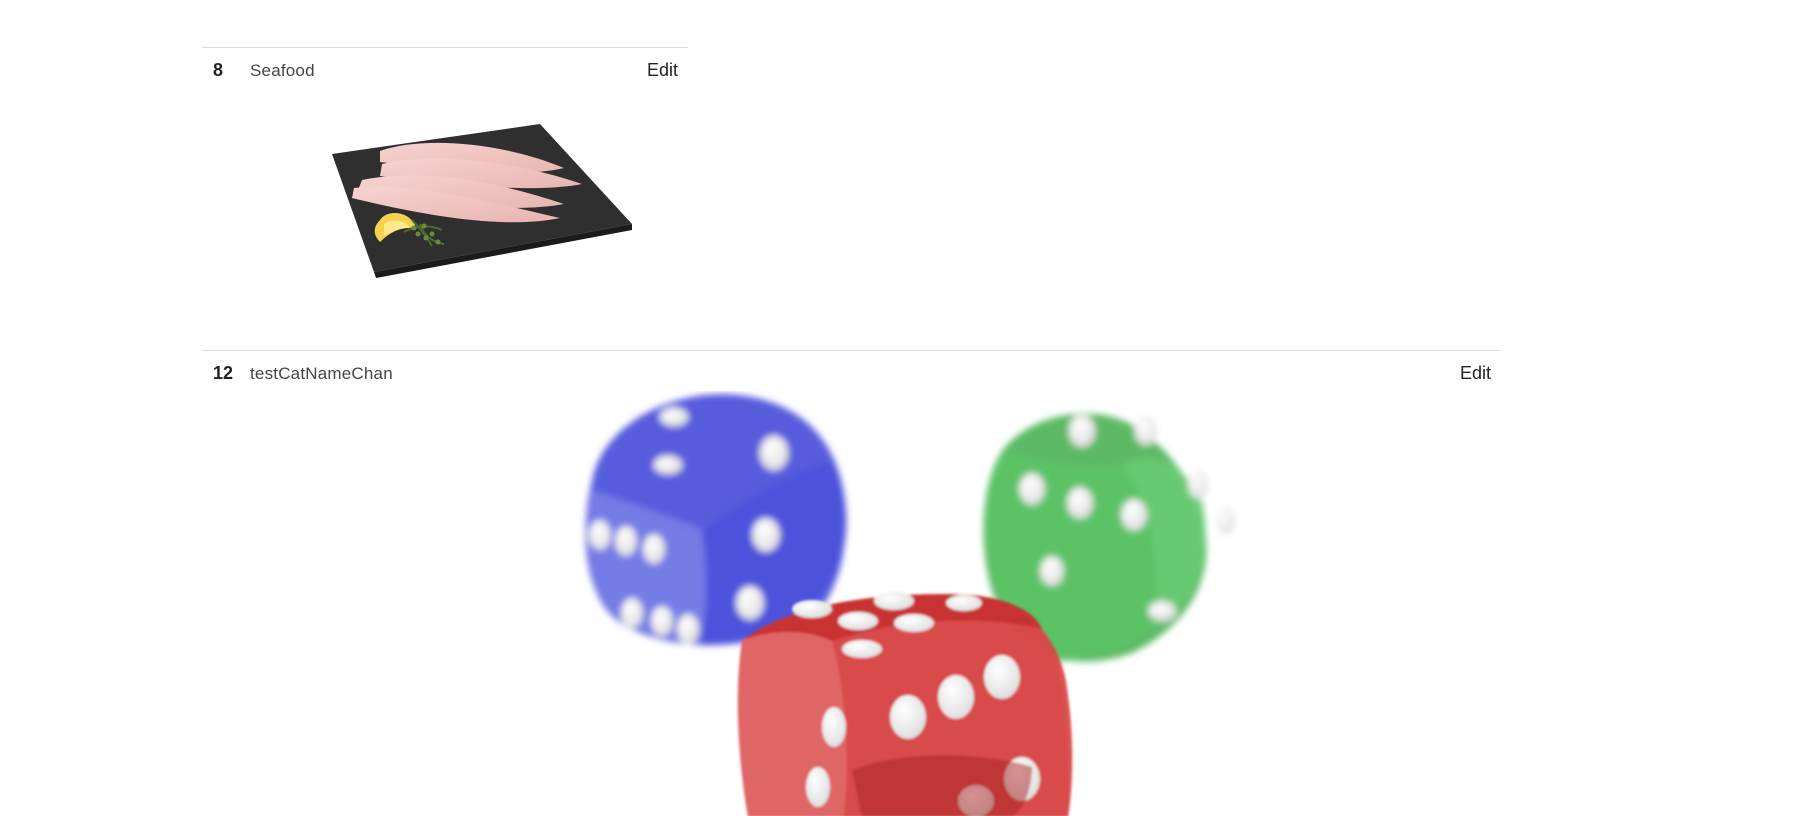 This screenshot has width=1798, height=816. I want to click on red-die, so click(905, 704).